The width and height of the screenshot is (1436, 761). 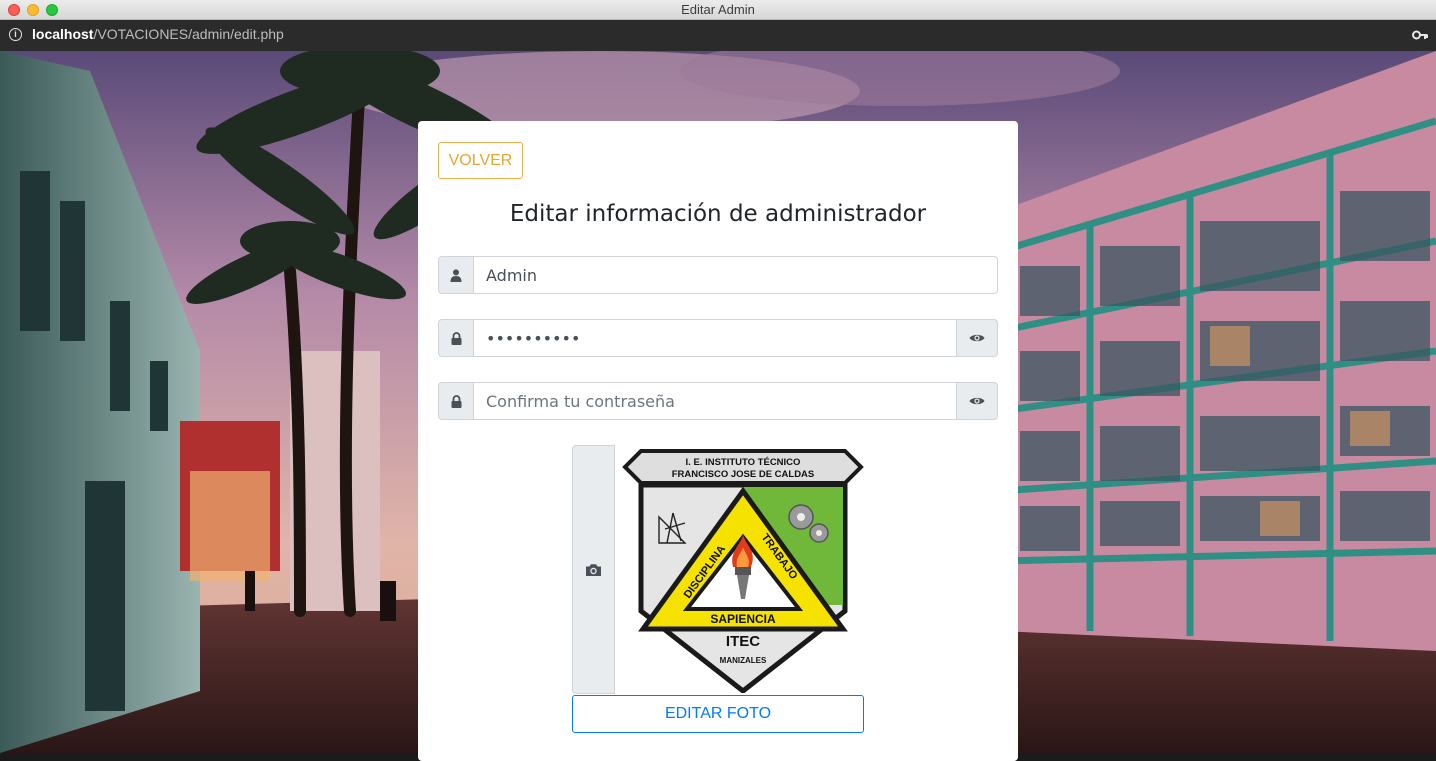 I want to click on info-icon: i, so click(x=15, y=34).